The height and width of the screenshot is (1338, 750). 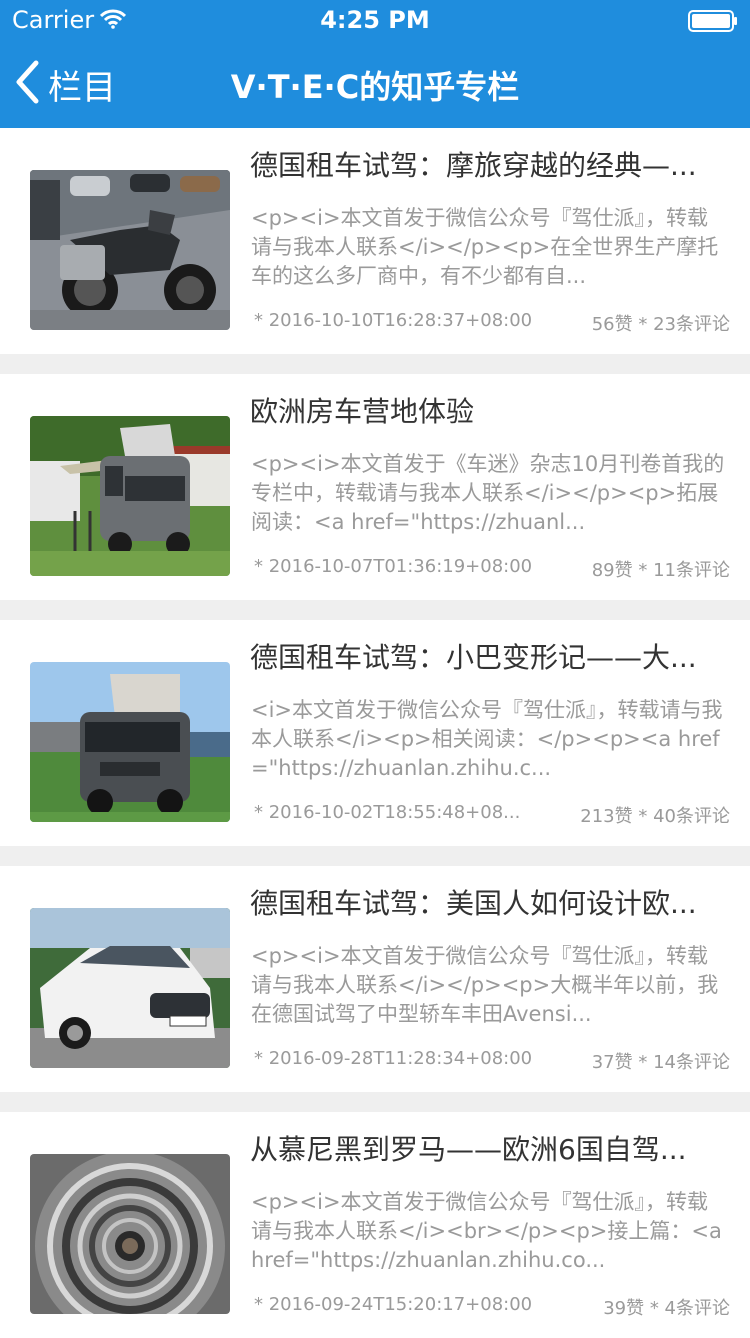 I want to click on navigation-bar: 栏目 V·T·E·C的知乎专栏, so click(x=375, y=84).